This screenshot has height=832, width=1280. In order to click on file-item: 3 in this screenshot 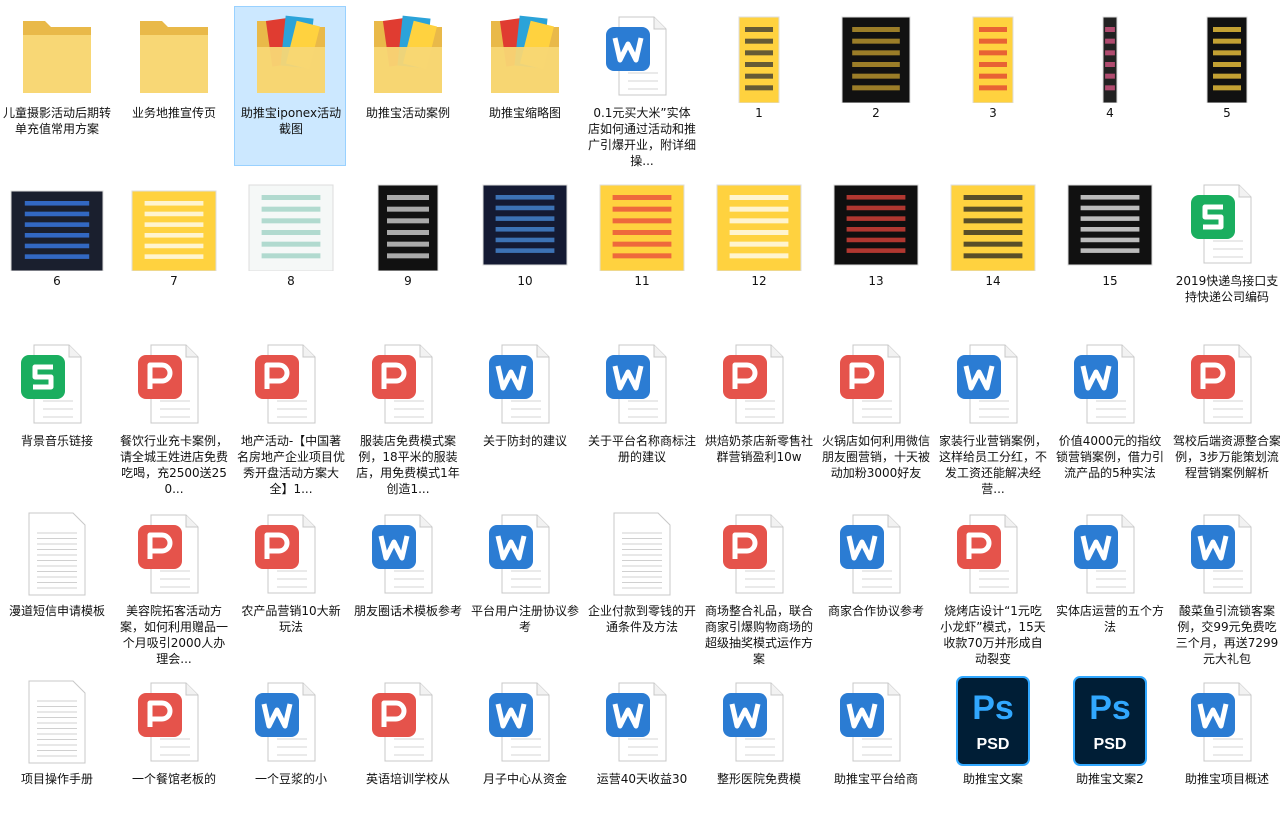, I will do `click(992, 86)`.